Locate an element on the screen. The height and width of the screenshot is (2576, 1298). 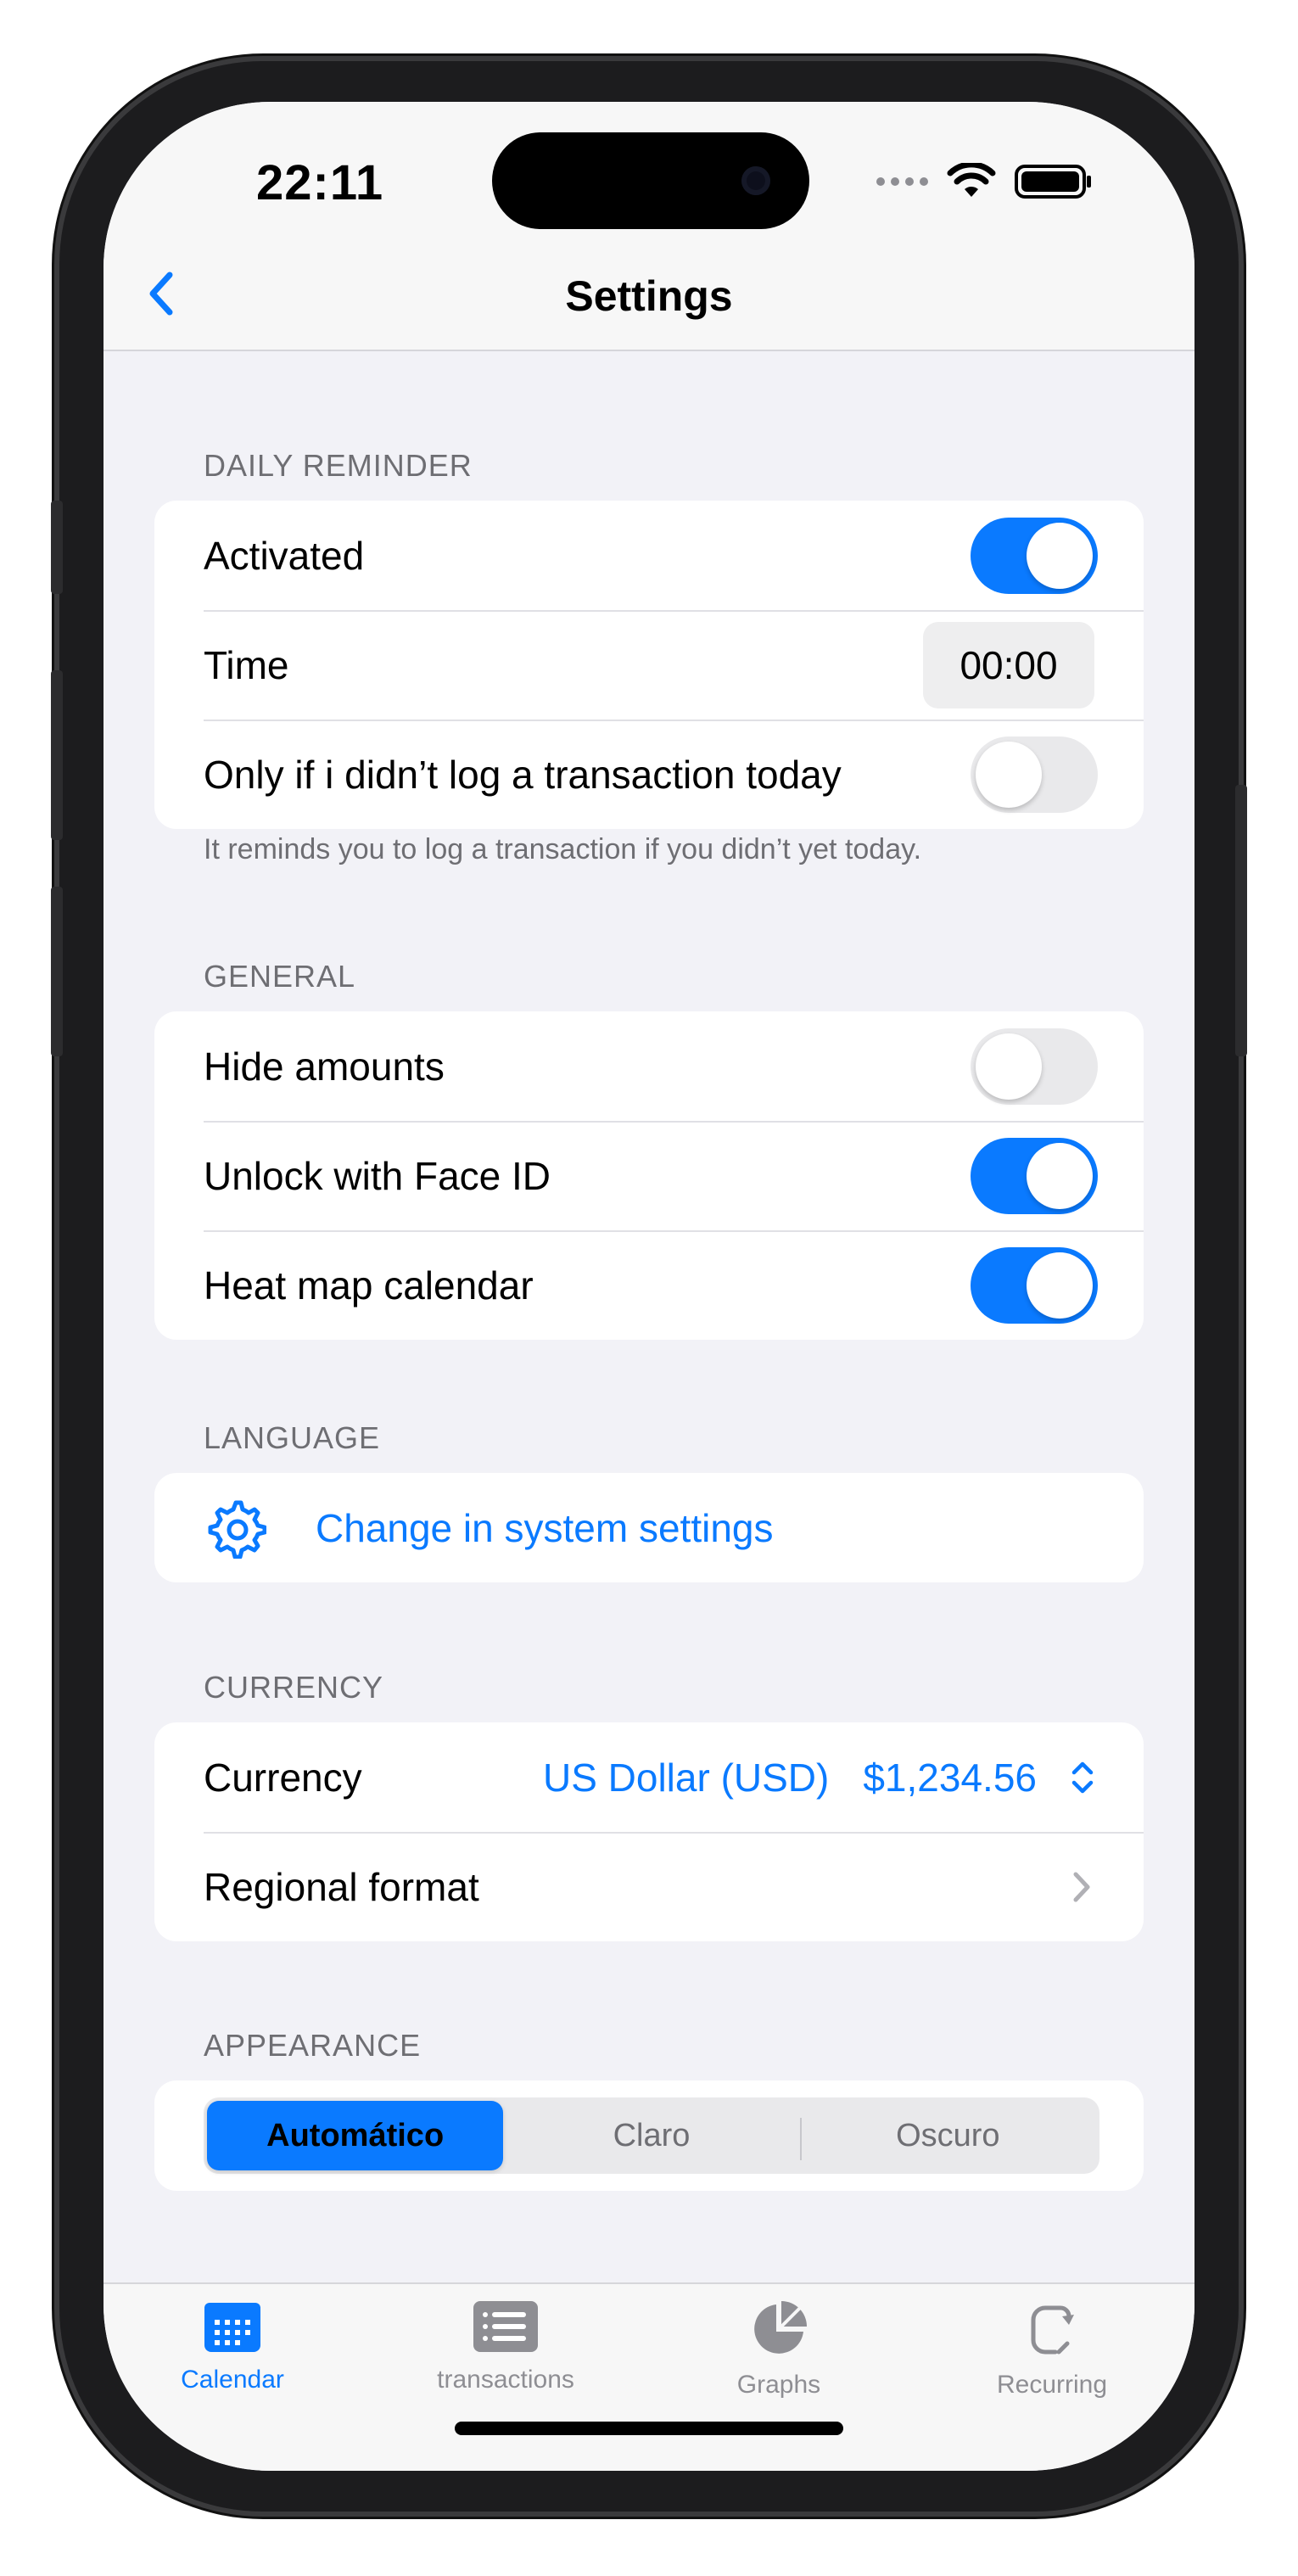
tab-transactions: transactions is located at coordinates (505, 2347).